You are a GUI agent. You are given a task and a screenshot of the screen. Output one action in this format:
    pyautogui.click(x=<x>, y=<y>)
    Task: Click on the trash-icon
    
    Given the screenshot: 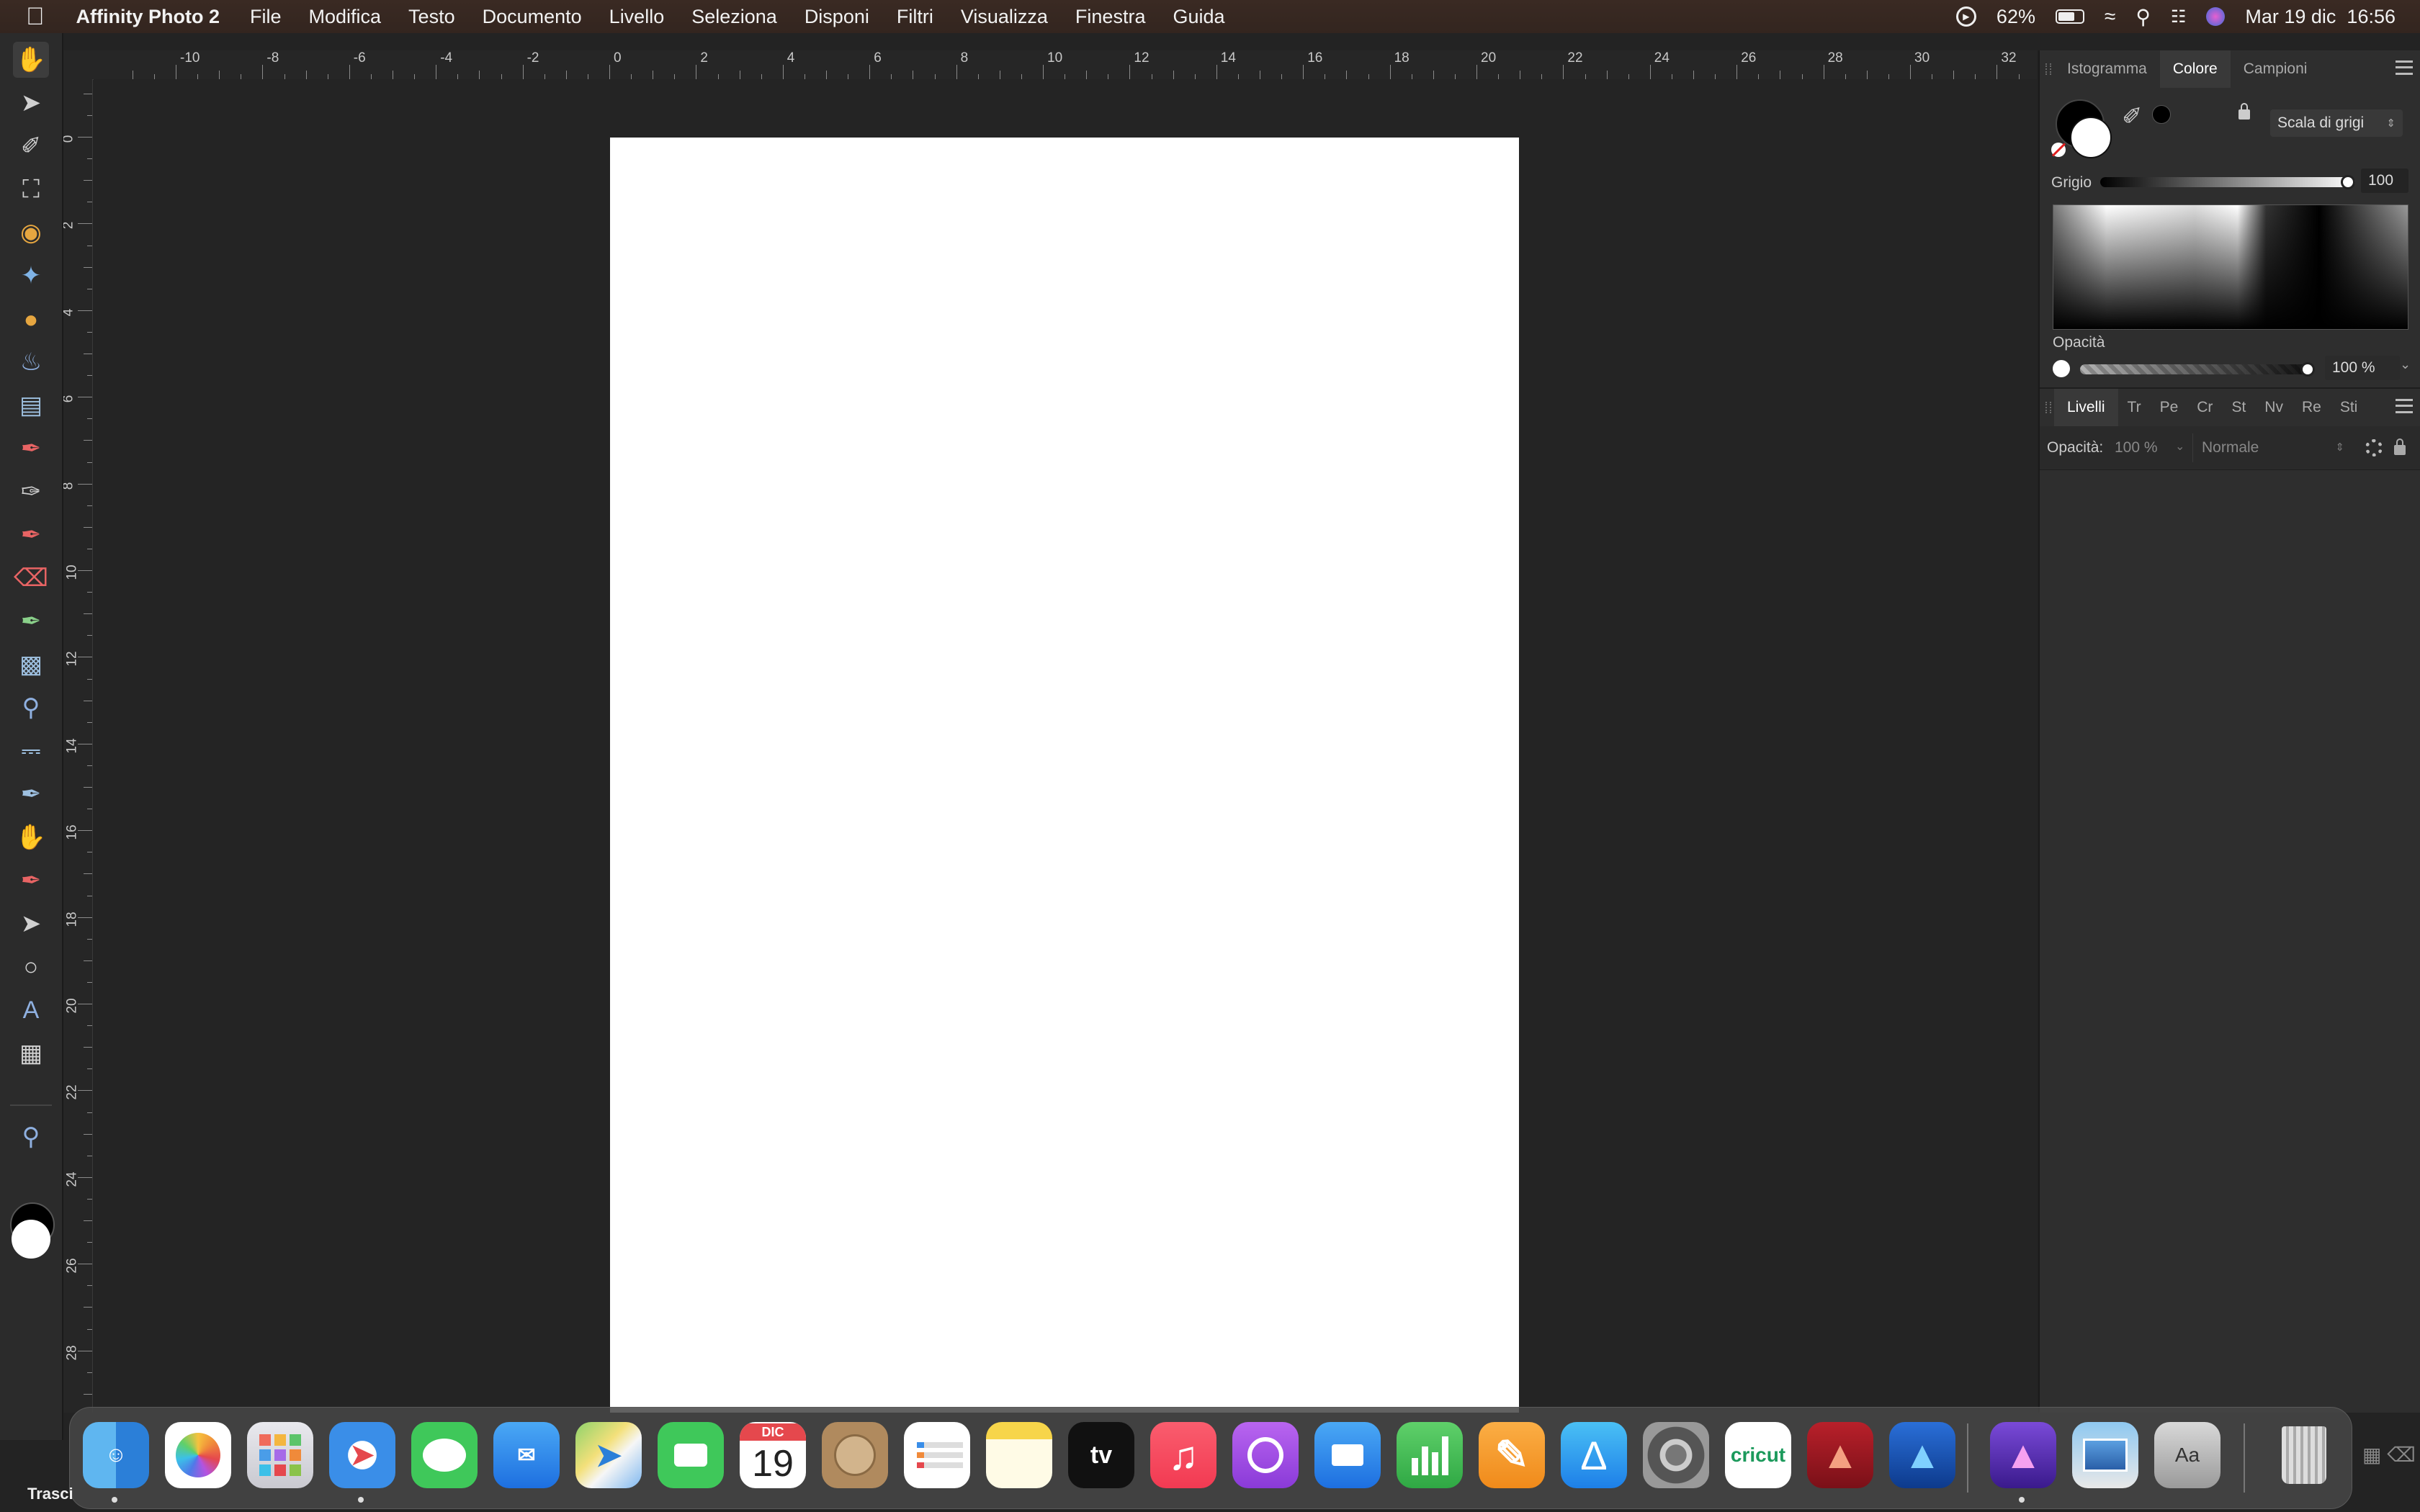 What is the action you would take?
    pyautogui.click(x=2304, y=1455)
    